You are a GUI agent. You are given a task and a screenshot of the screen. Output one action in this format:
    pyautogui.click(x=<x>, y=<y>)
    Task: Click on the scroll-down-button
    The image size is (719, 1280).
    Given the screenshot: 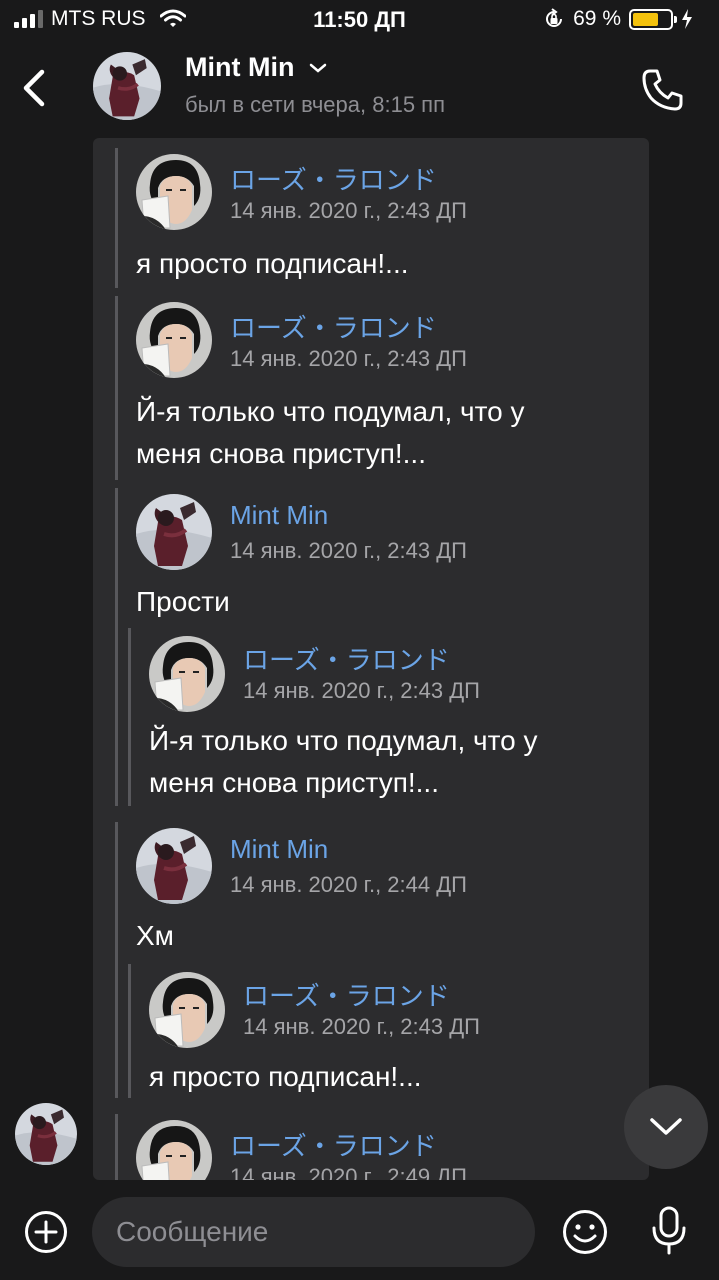 What is the action you would take?
    pyautogui.click(x=666, y=1127)
    